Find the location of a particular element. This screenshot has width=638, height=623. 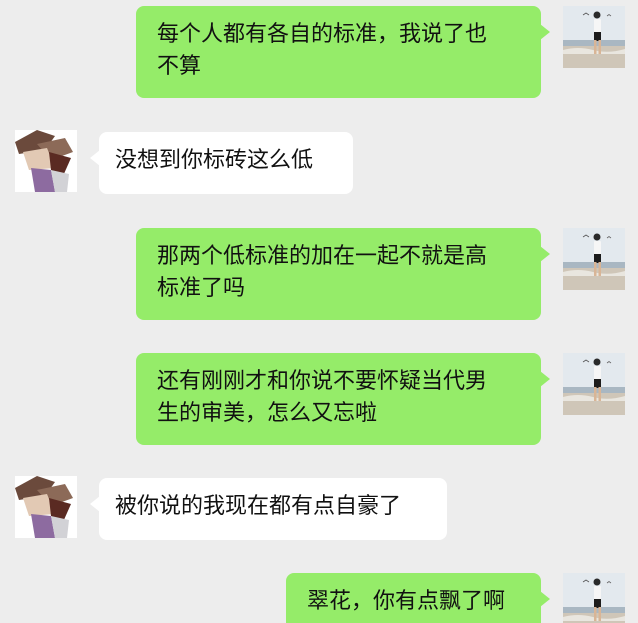

message-bubble-sent: 翠花，你有点飘了啊 is located at coordinates (418, 598).